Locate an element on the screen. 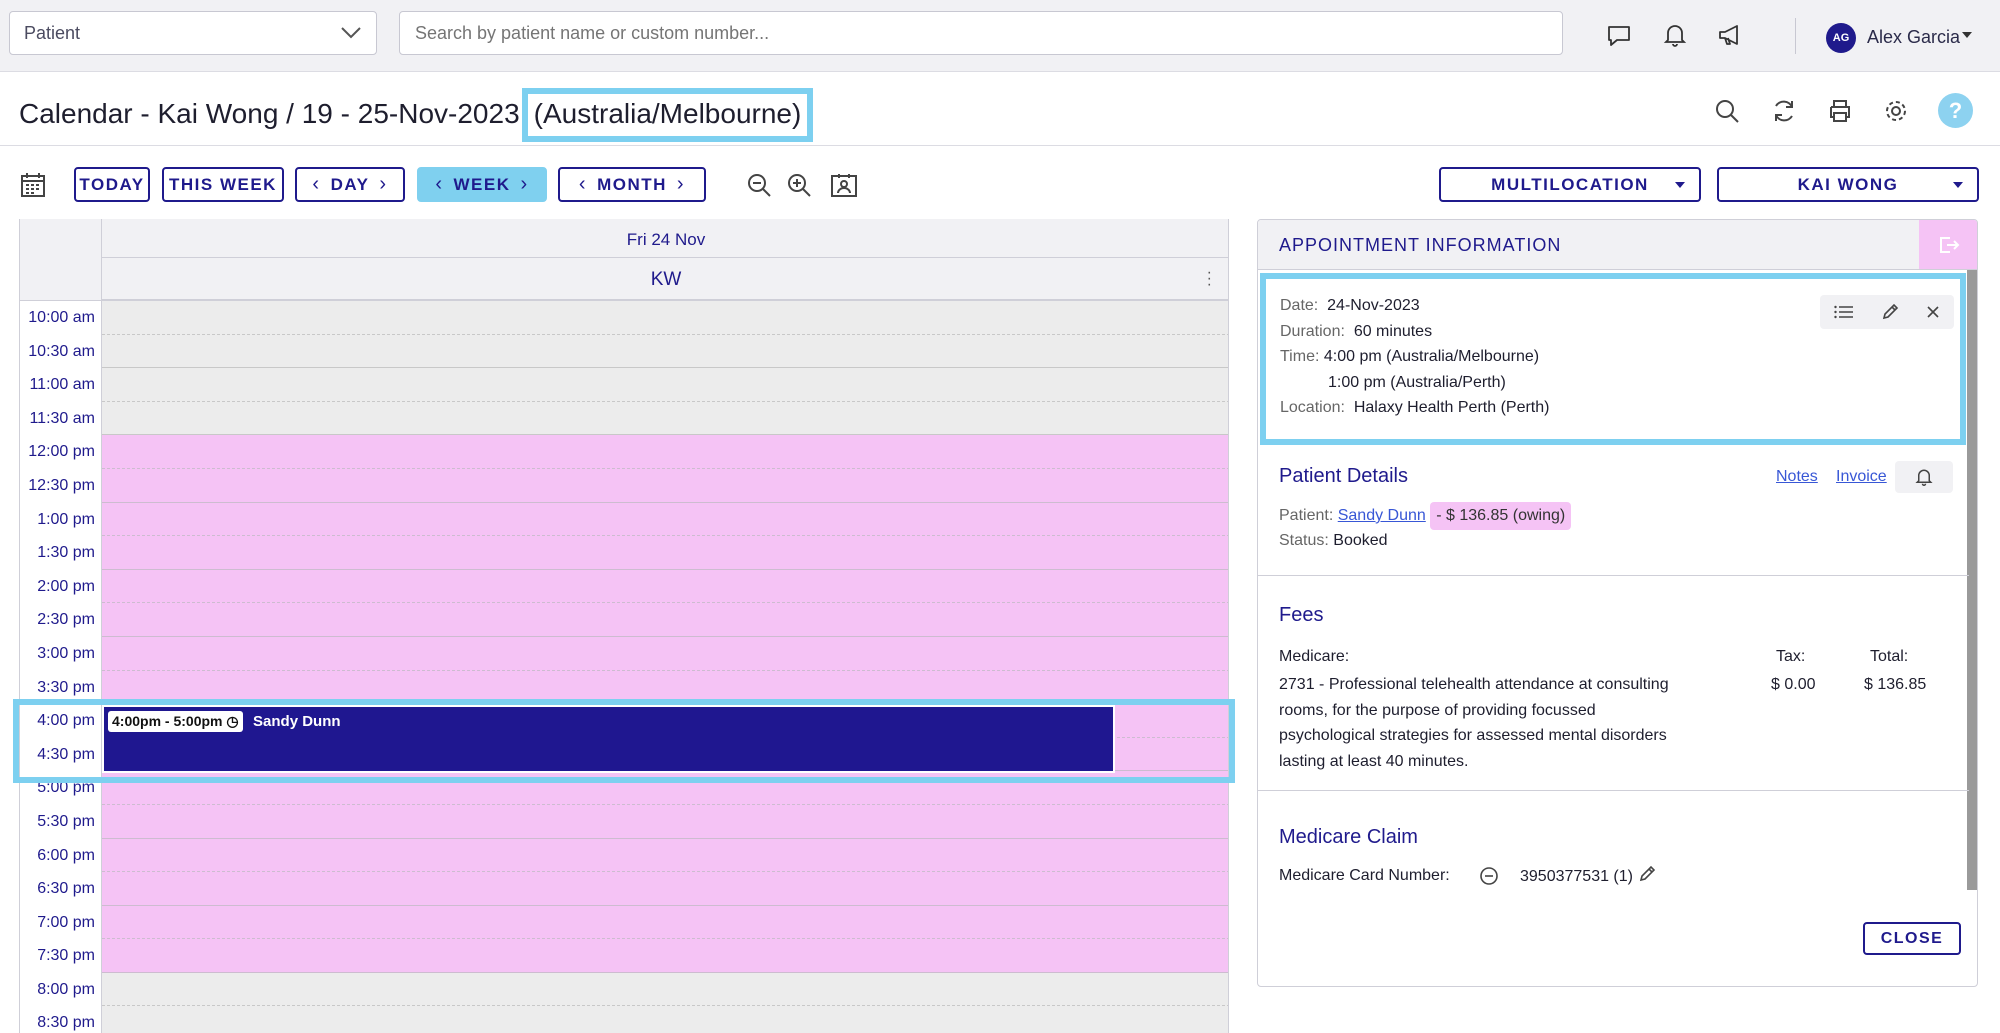 This screenshot has width=2000, height=1033. search-icon is located at coordinates (1727, 111).